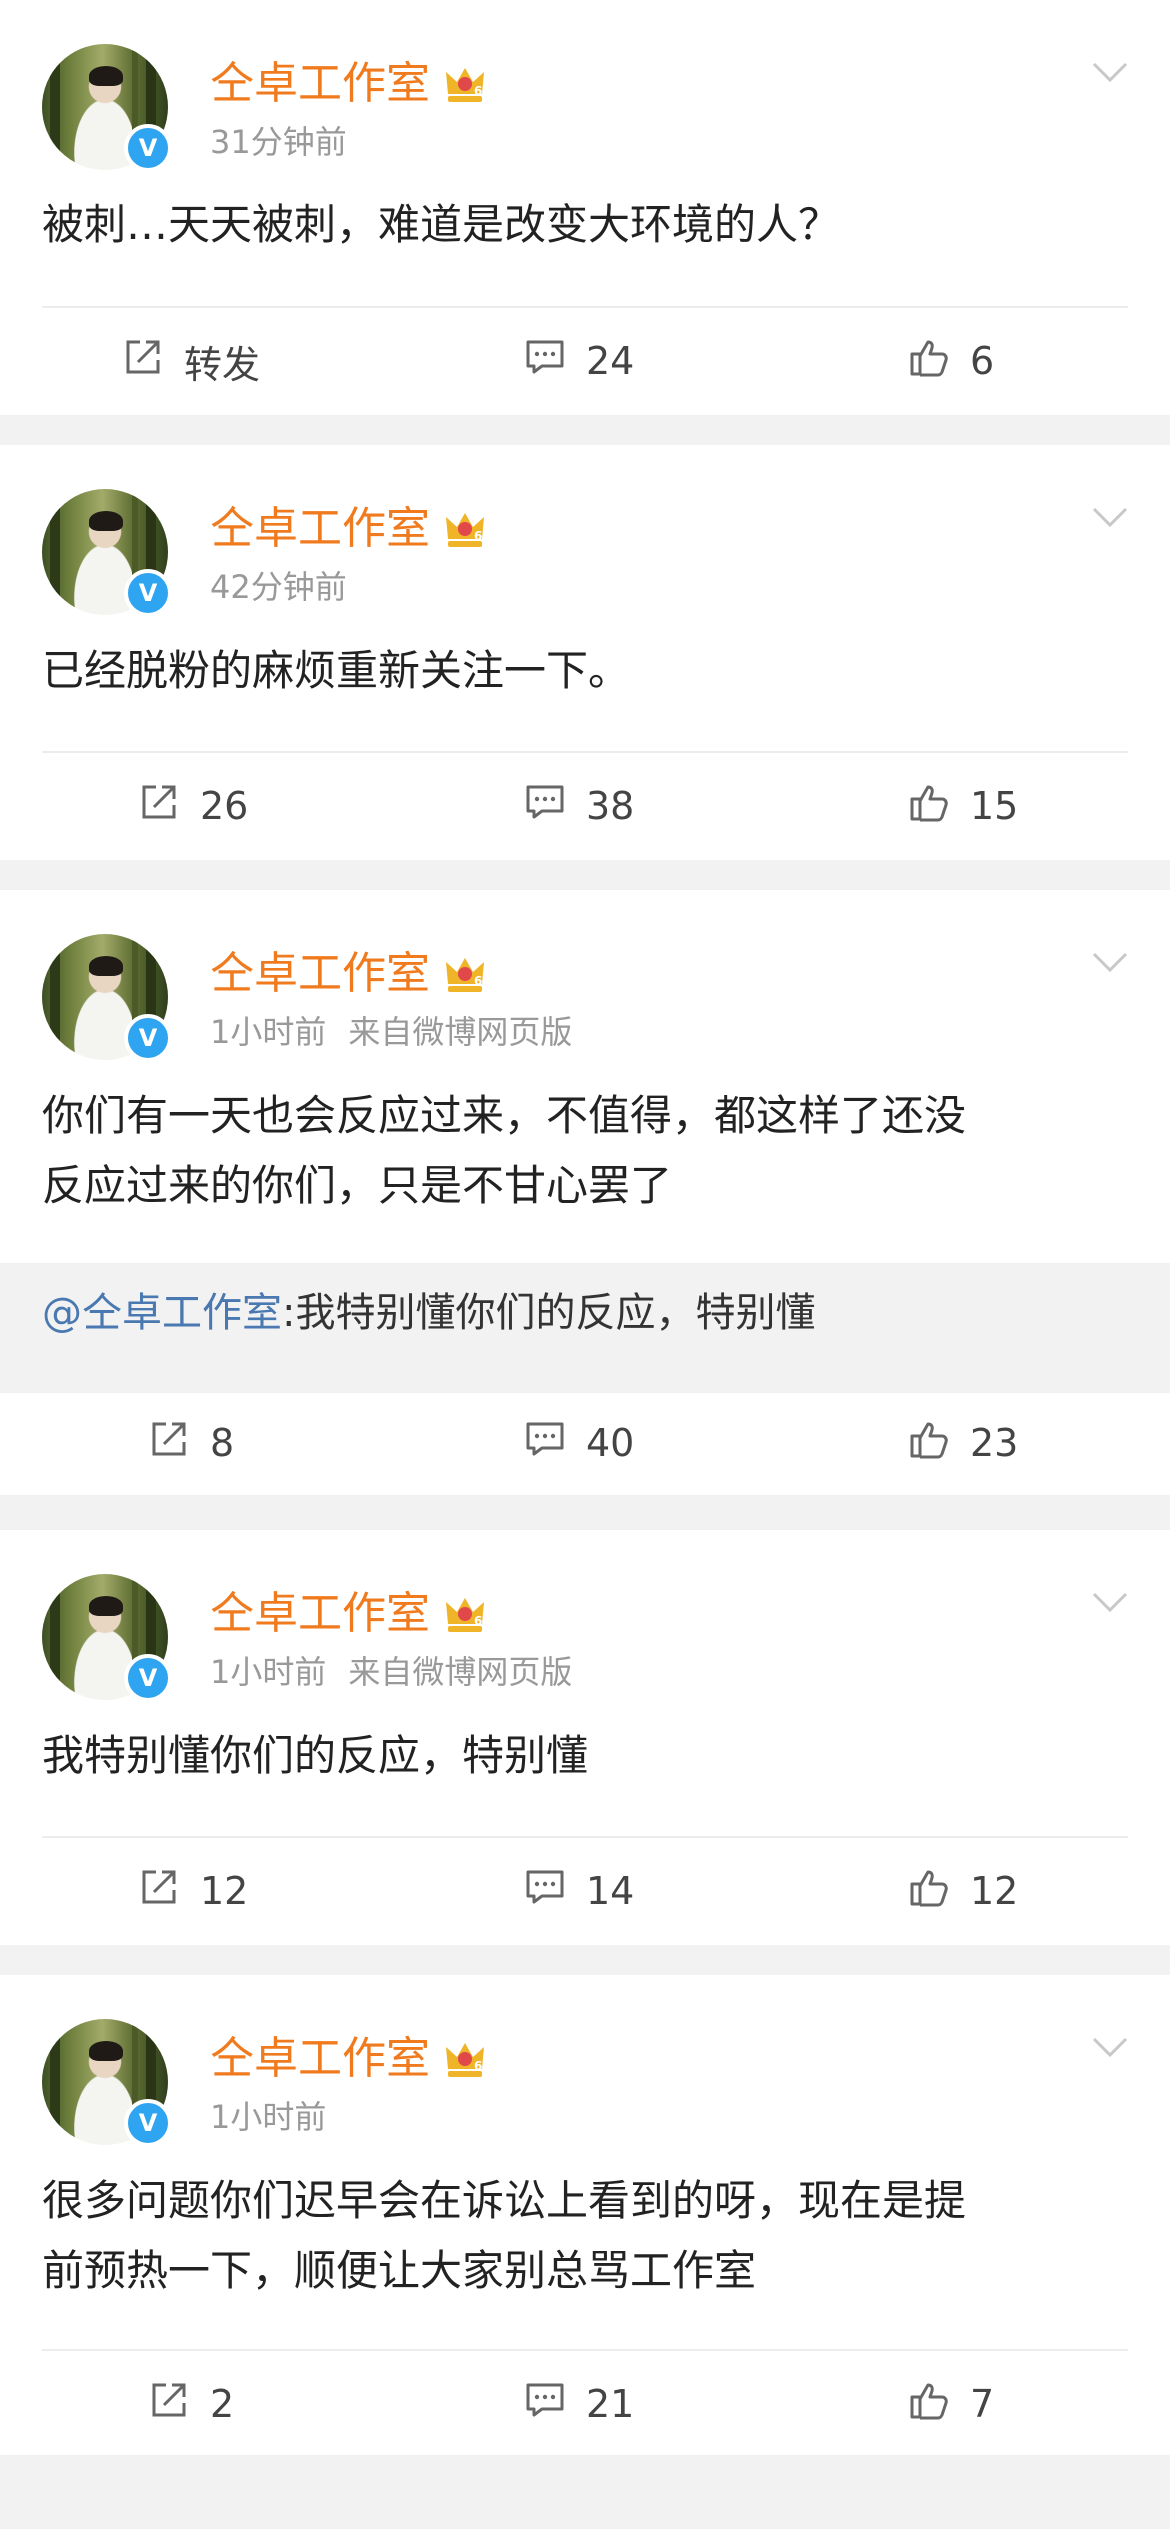 The height and width of the screenshot is (2529, 1170). I want to click on share-button: 8, so click(190, 1443).